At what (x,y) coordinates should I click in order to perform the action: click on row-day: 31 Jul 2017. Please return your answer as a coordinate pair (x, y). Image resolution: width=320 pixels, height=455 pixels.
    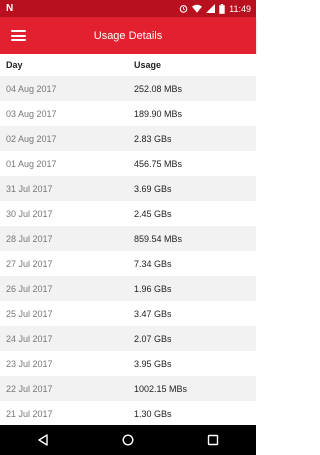
    Looking at the image, I should click on (29, 188).